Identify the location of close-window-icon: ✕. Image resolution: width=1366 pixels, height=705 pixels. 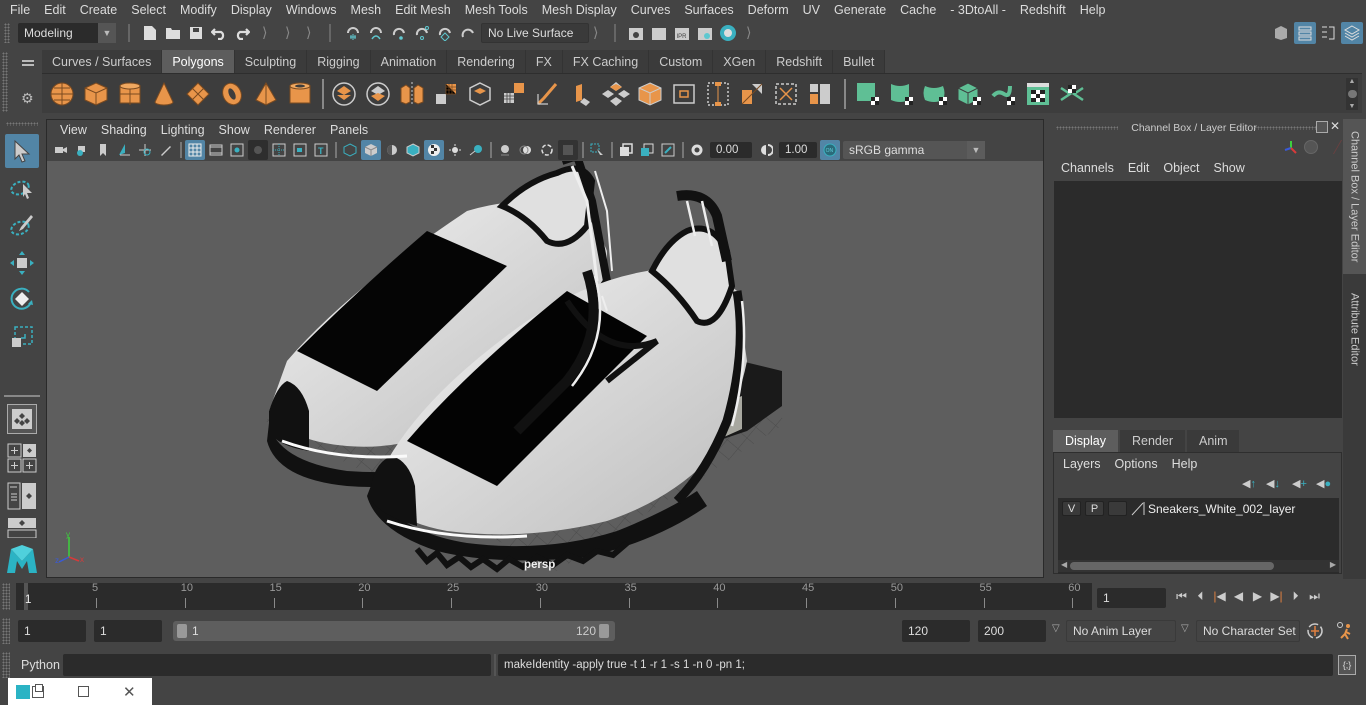
(129, 692).